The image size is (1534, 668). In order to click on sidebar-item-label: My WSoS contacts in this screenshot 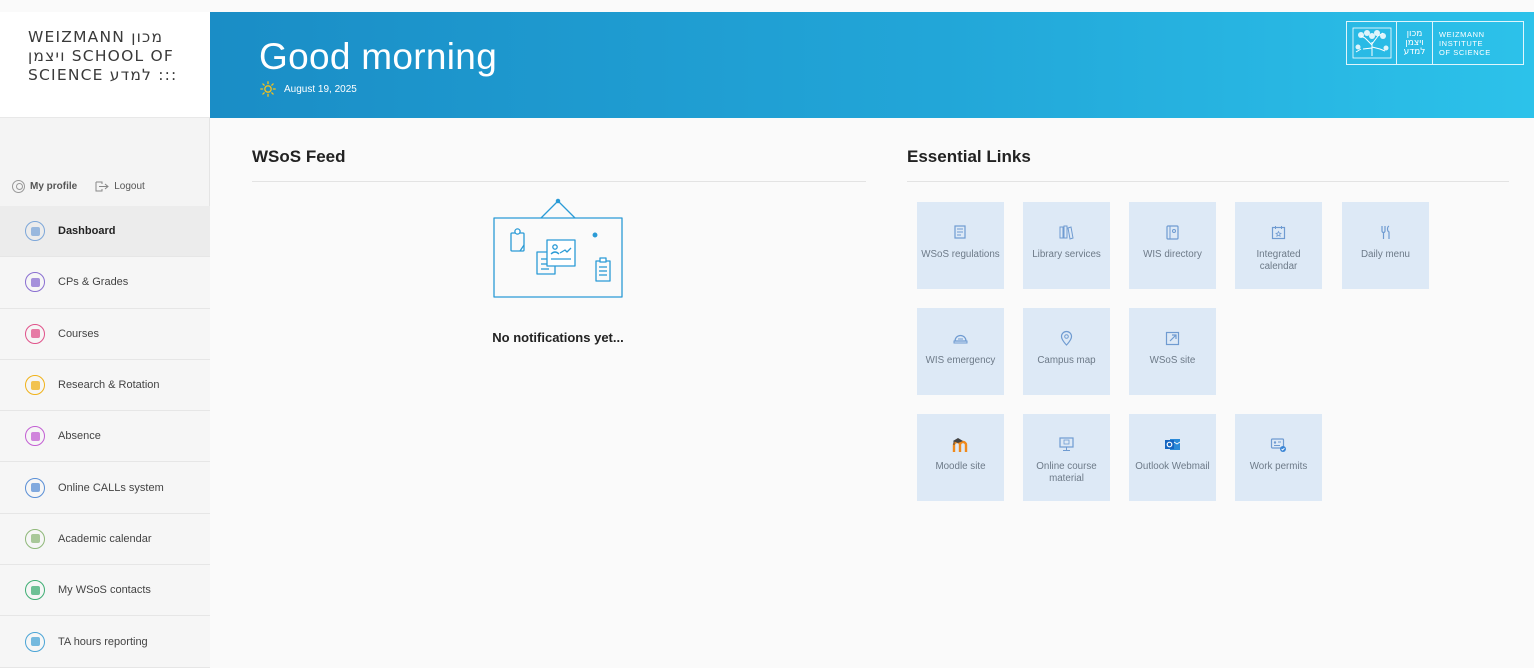, I will do `click(104, 590)`.